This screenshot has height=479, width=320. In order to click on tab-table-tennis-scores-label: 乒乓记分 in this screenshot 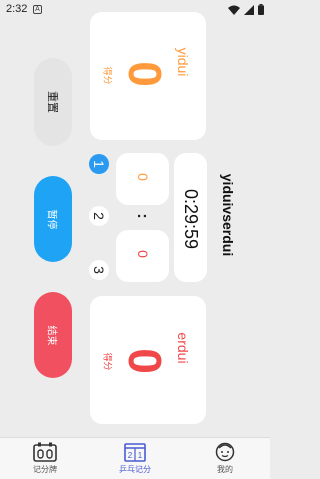, I will do `click(135, 469)`.